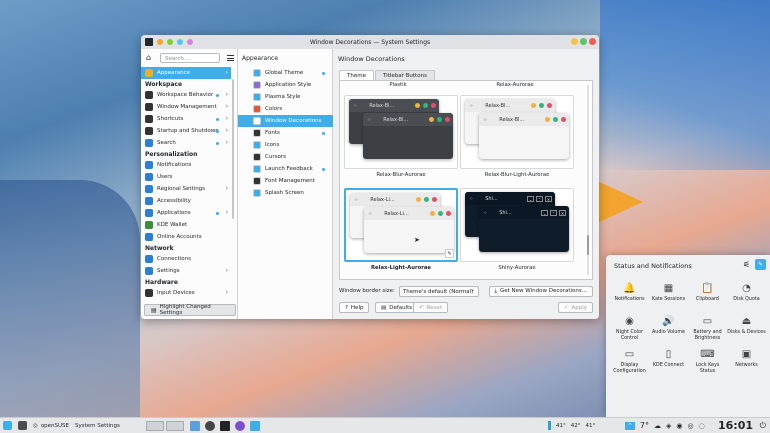  Describe the element at coordinates (679, 426) in the screenshot. I see `volume-icon: ◉` at that location.